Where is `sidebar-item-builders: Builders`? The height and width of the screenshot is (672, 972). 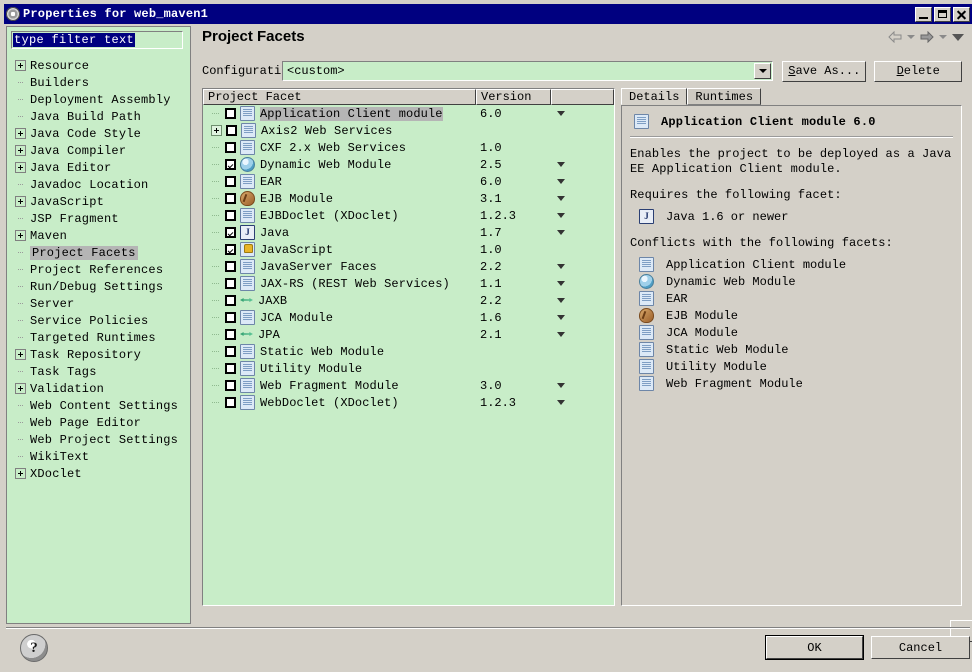
sidebar-item-builders: Builders is located at coordinates (98, 82).